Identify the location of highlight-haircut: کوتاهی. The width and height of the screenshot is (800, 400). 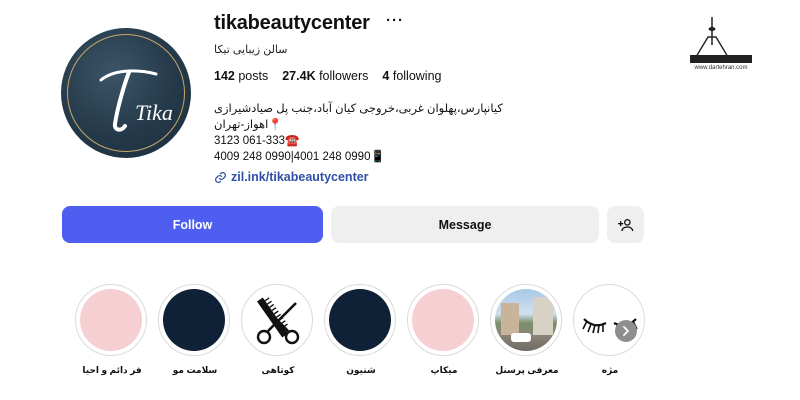
(278, 330).